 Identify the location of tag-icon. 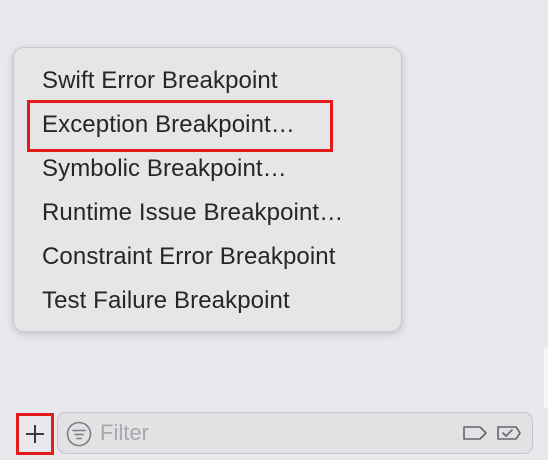
(475, 433).